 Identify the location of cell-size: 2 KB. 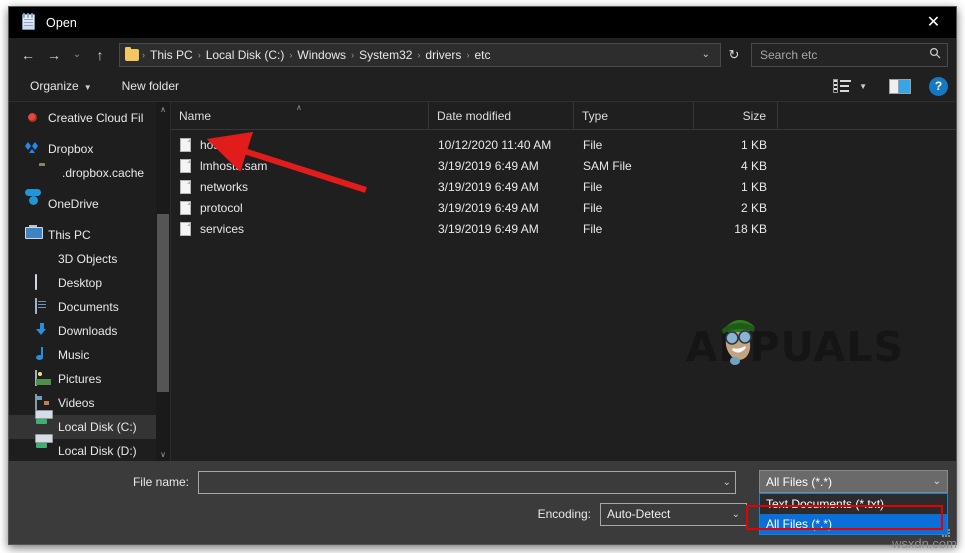
(753, 207).